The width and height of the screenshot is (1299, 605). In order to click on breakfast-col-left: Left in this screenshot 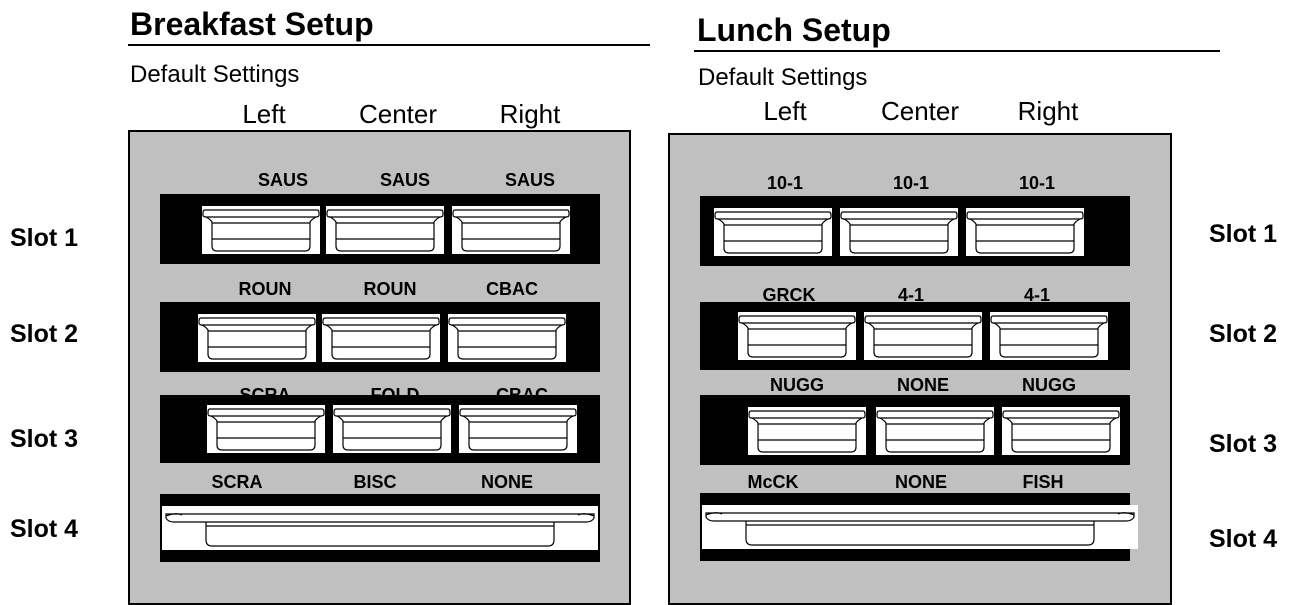, I will do `click(264, 114)`.